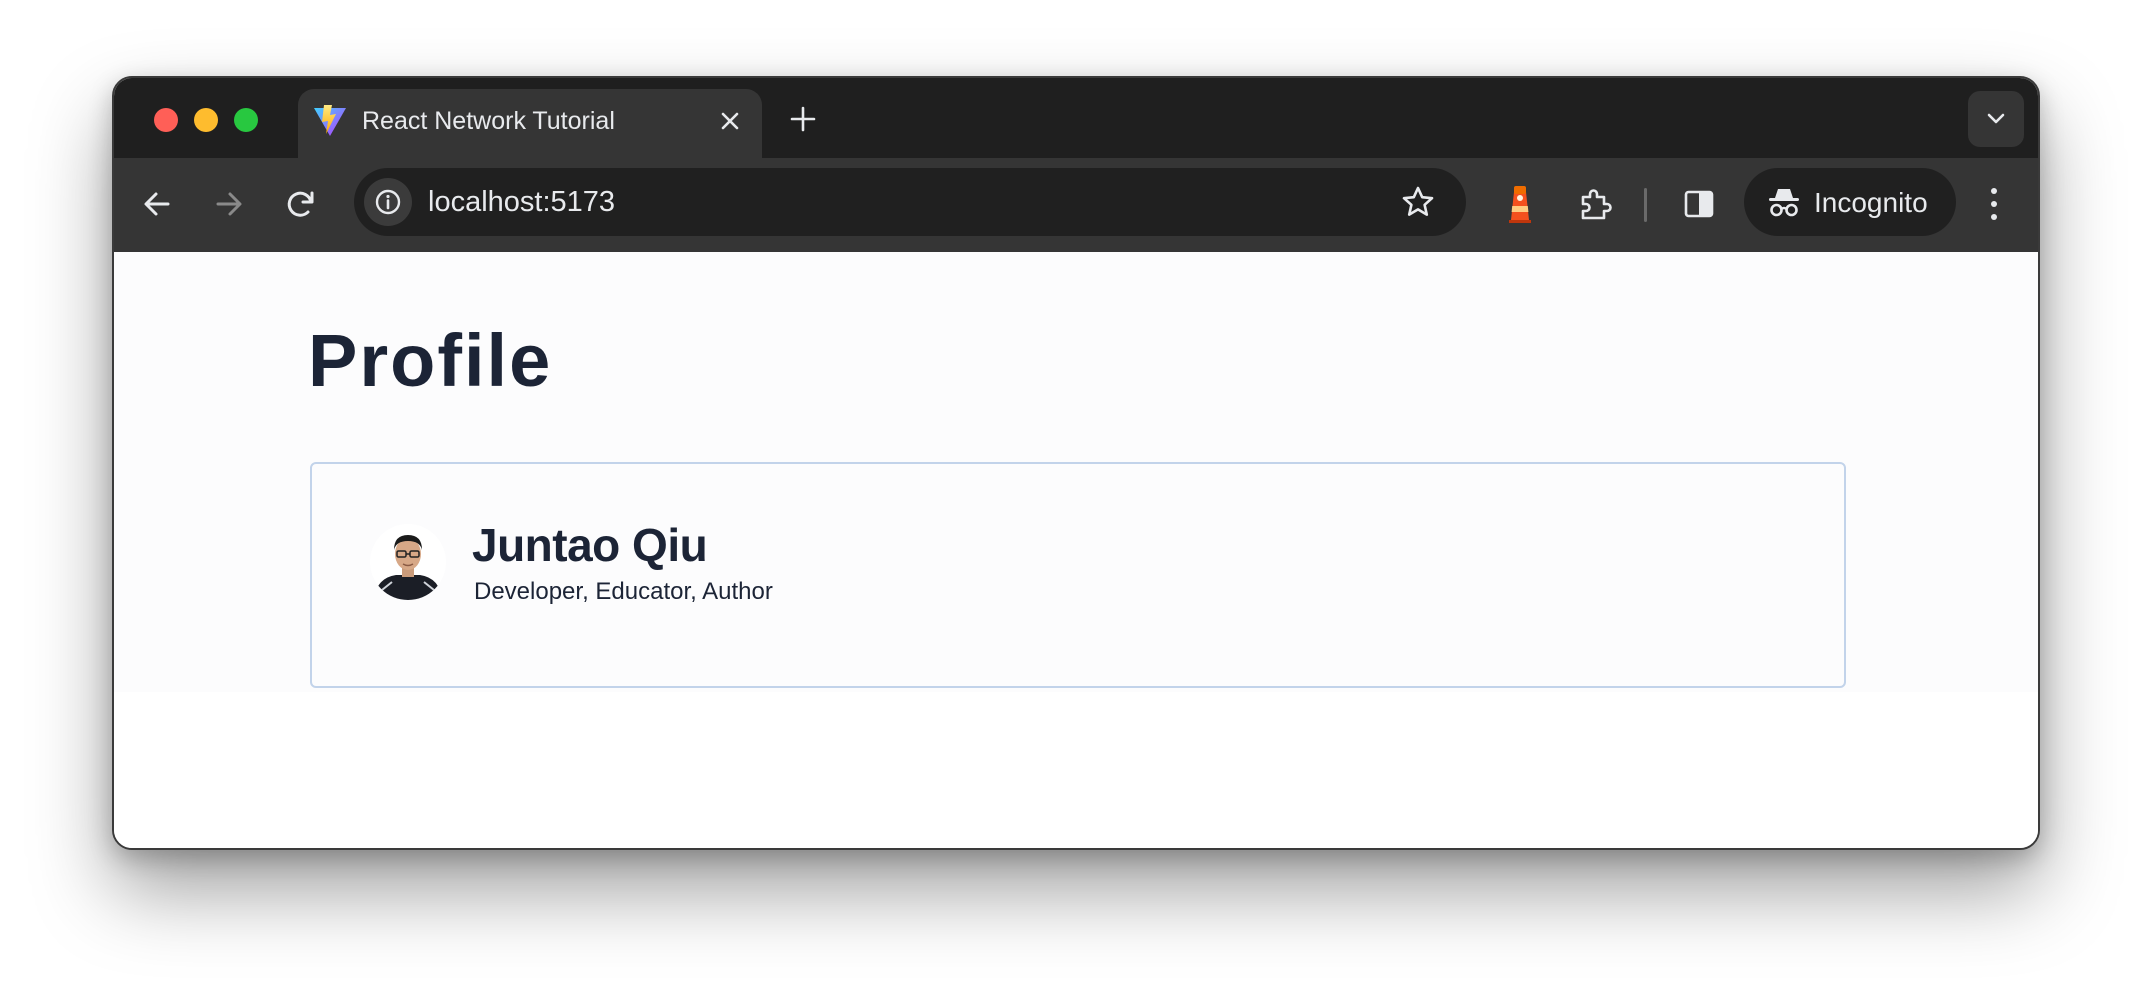  What do you see at coordinates (803, 119) in the screenshot?
I see `plus-icon` at bounding box center [803, 119].